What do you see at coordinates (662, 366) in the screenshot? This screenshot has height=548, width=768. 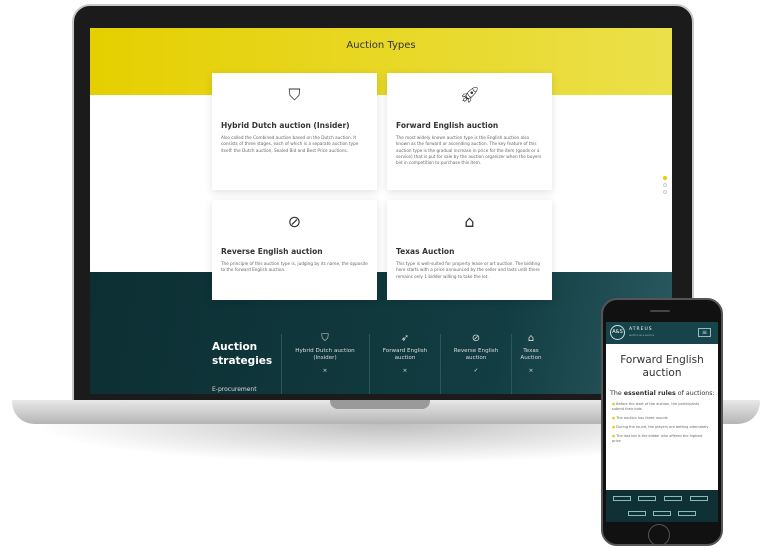 I see `phone-heading: Forward English auction` at bounding box center [662, 366].